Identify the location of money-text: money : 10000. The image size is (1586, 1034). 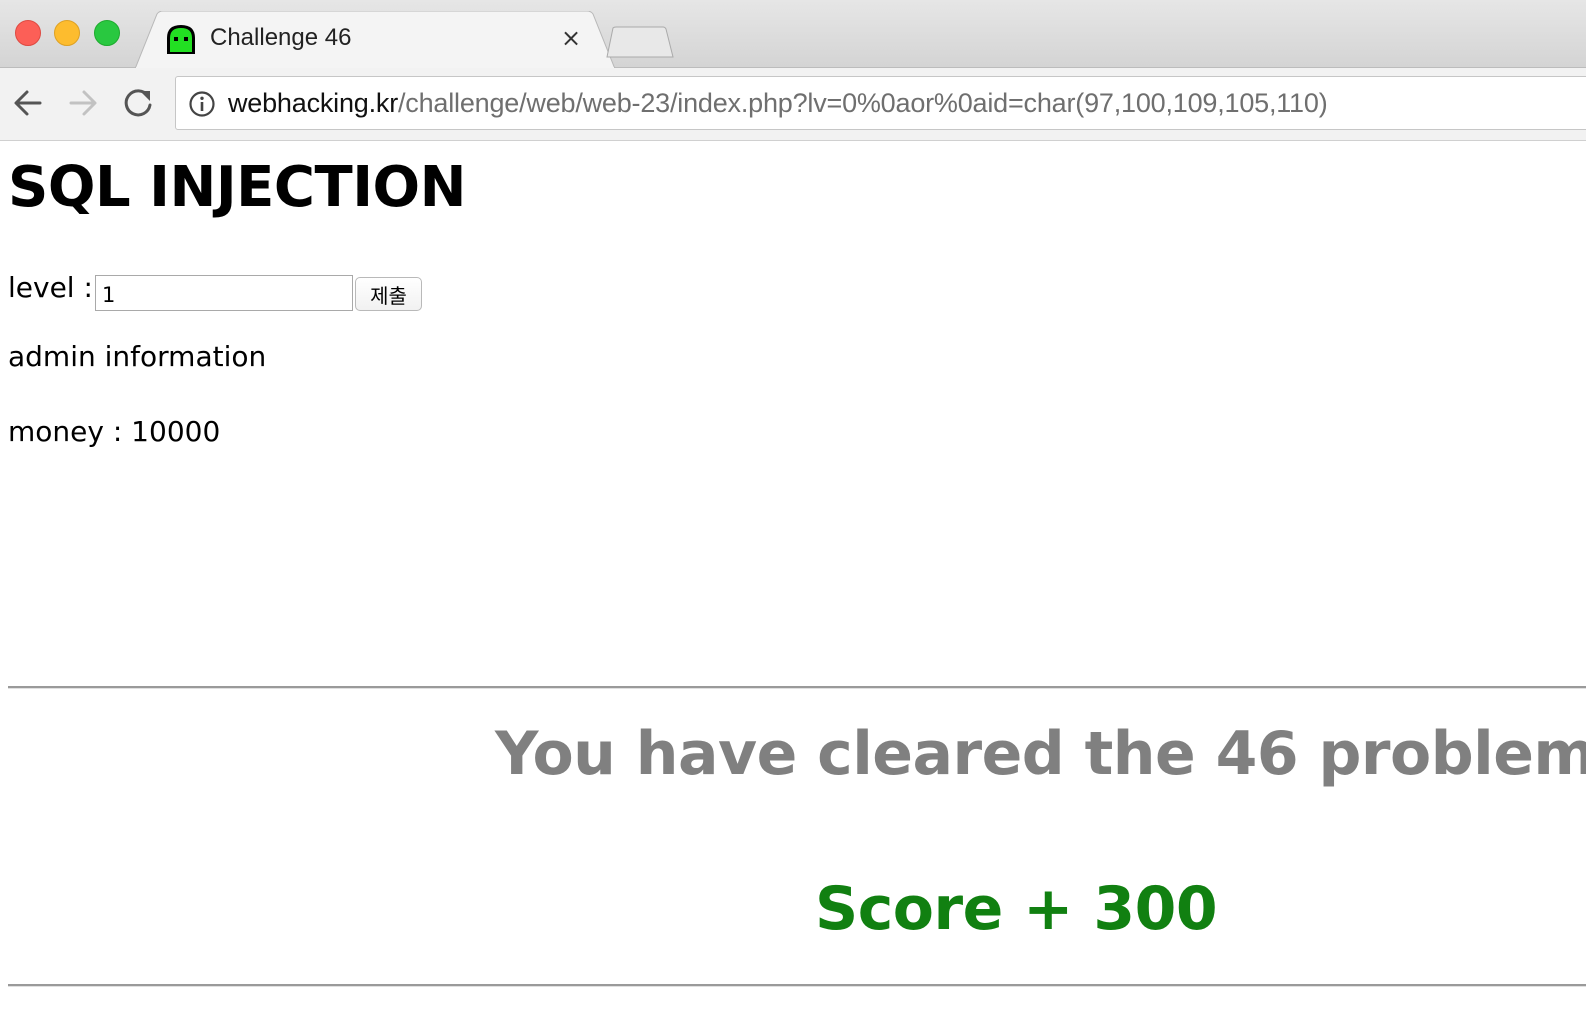
(114, 431).